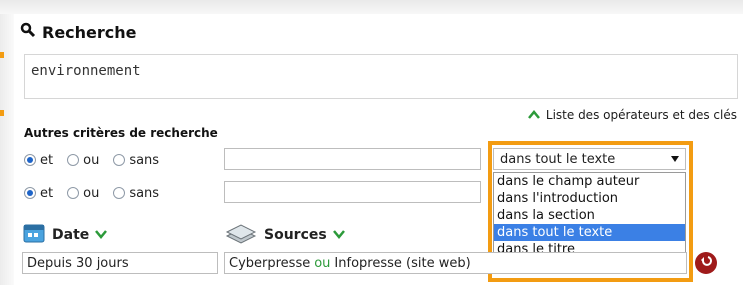 The height and width of the screenshot is (285, 743). I want to click on radio-sans-2: sans, so click(136, 193).